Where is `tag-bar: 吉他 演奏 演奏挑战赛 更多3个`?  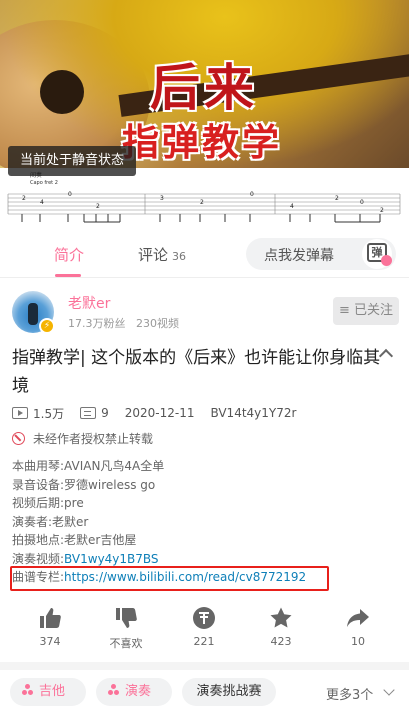 tag-bar: 吉他 演奏 演奏挑战赛 更多3个 is located at coordinates (204, 692).